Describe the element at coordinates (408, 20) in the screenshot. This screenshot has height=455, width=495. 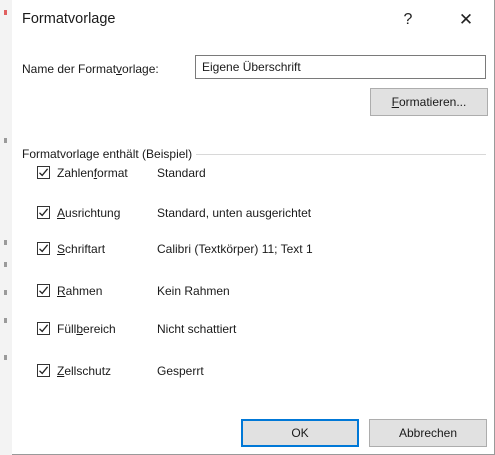
I see `help-button: ?` at that location.